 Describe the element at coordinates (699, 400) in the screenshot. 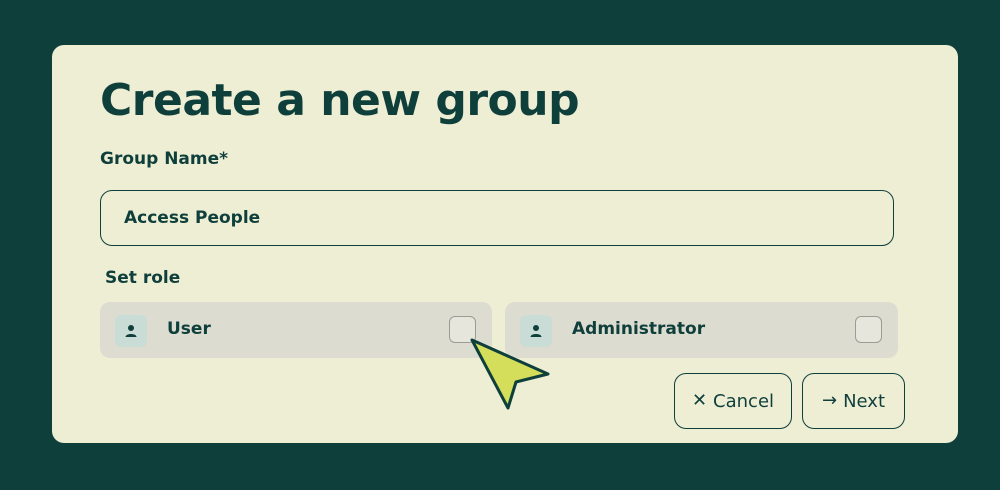

I see `close-icon: ✕` at that location.